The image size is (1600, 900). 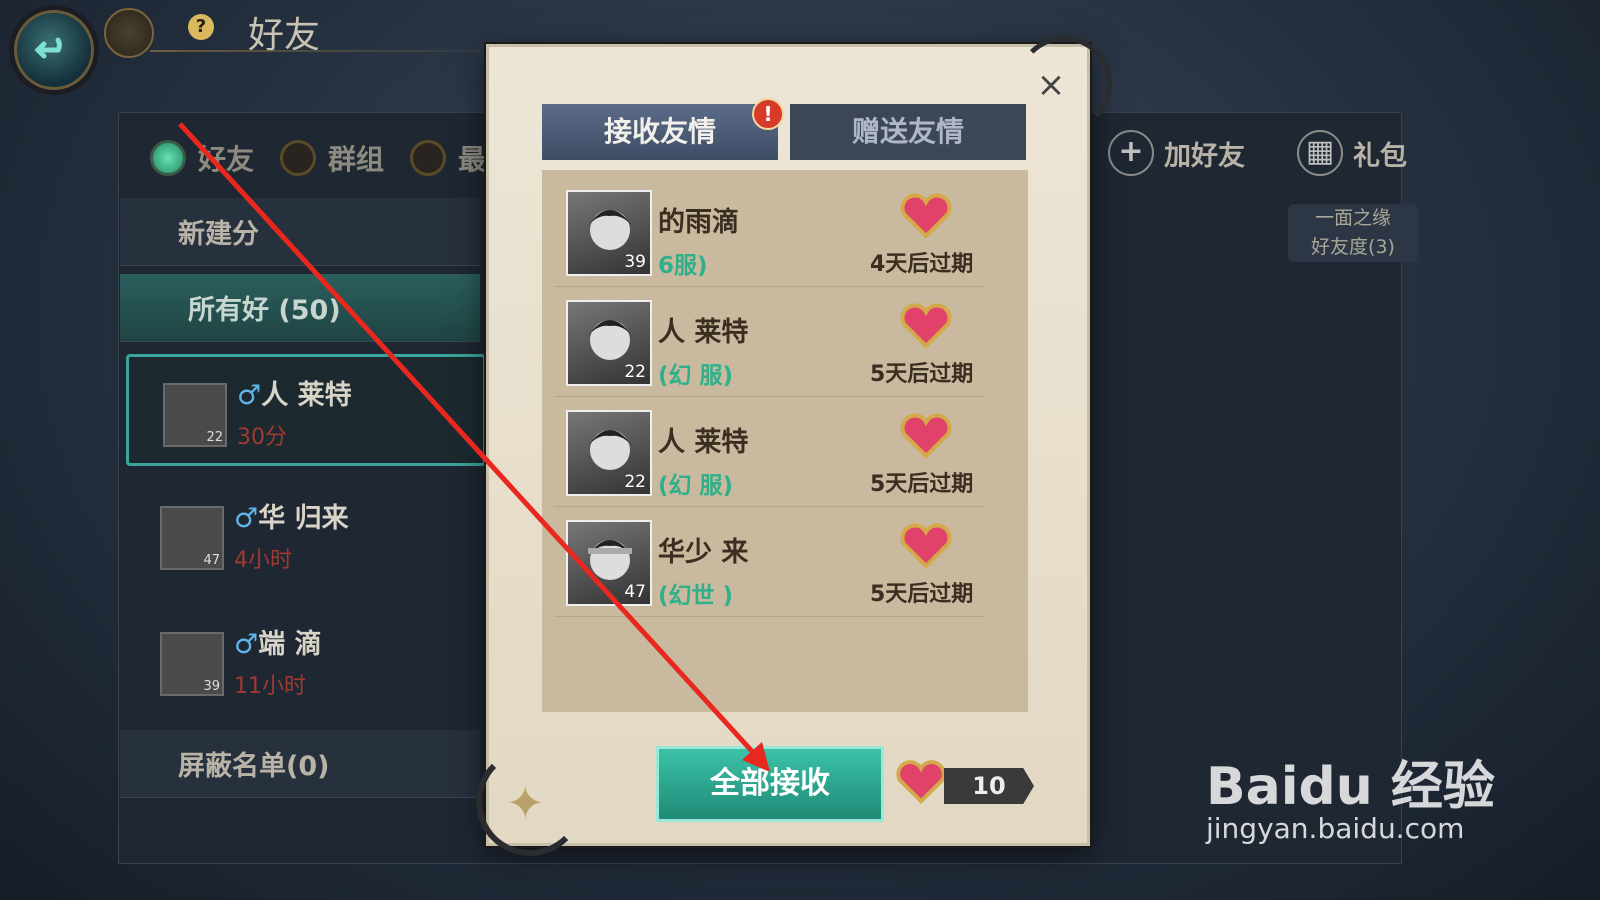 I want to click on watermark-logo: Baidu 经验, so click(x=1350, y=787).